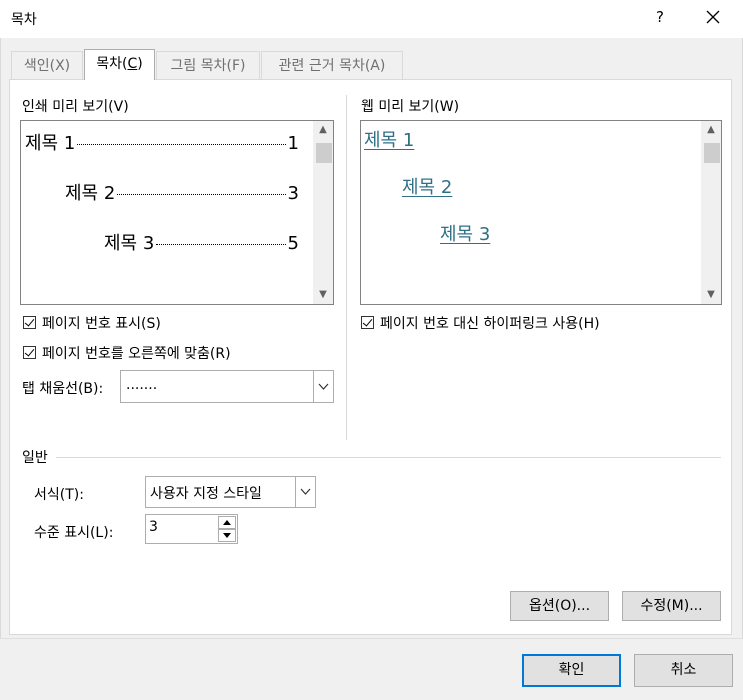 The image size is (743, 700). I want to click on format-select: 사용자 지정 스타일, so click(230, 492).